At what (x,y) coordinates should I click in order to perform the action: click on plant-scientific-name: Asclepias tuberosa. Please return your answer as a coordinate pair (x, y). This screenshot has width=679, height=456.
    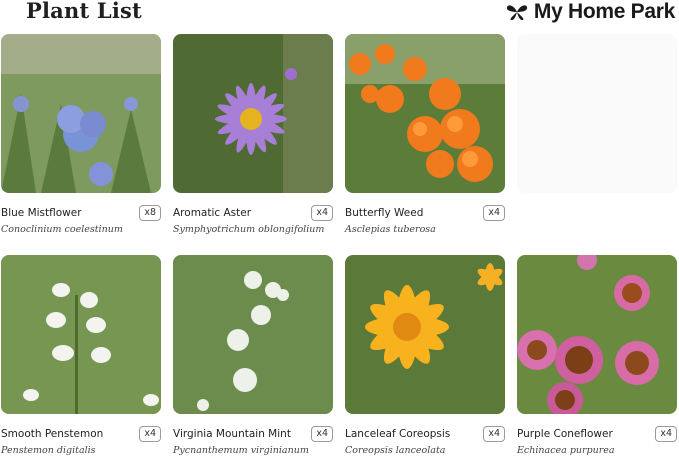
    Looking at the image, I should click on (390, 229).